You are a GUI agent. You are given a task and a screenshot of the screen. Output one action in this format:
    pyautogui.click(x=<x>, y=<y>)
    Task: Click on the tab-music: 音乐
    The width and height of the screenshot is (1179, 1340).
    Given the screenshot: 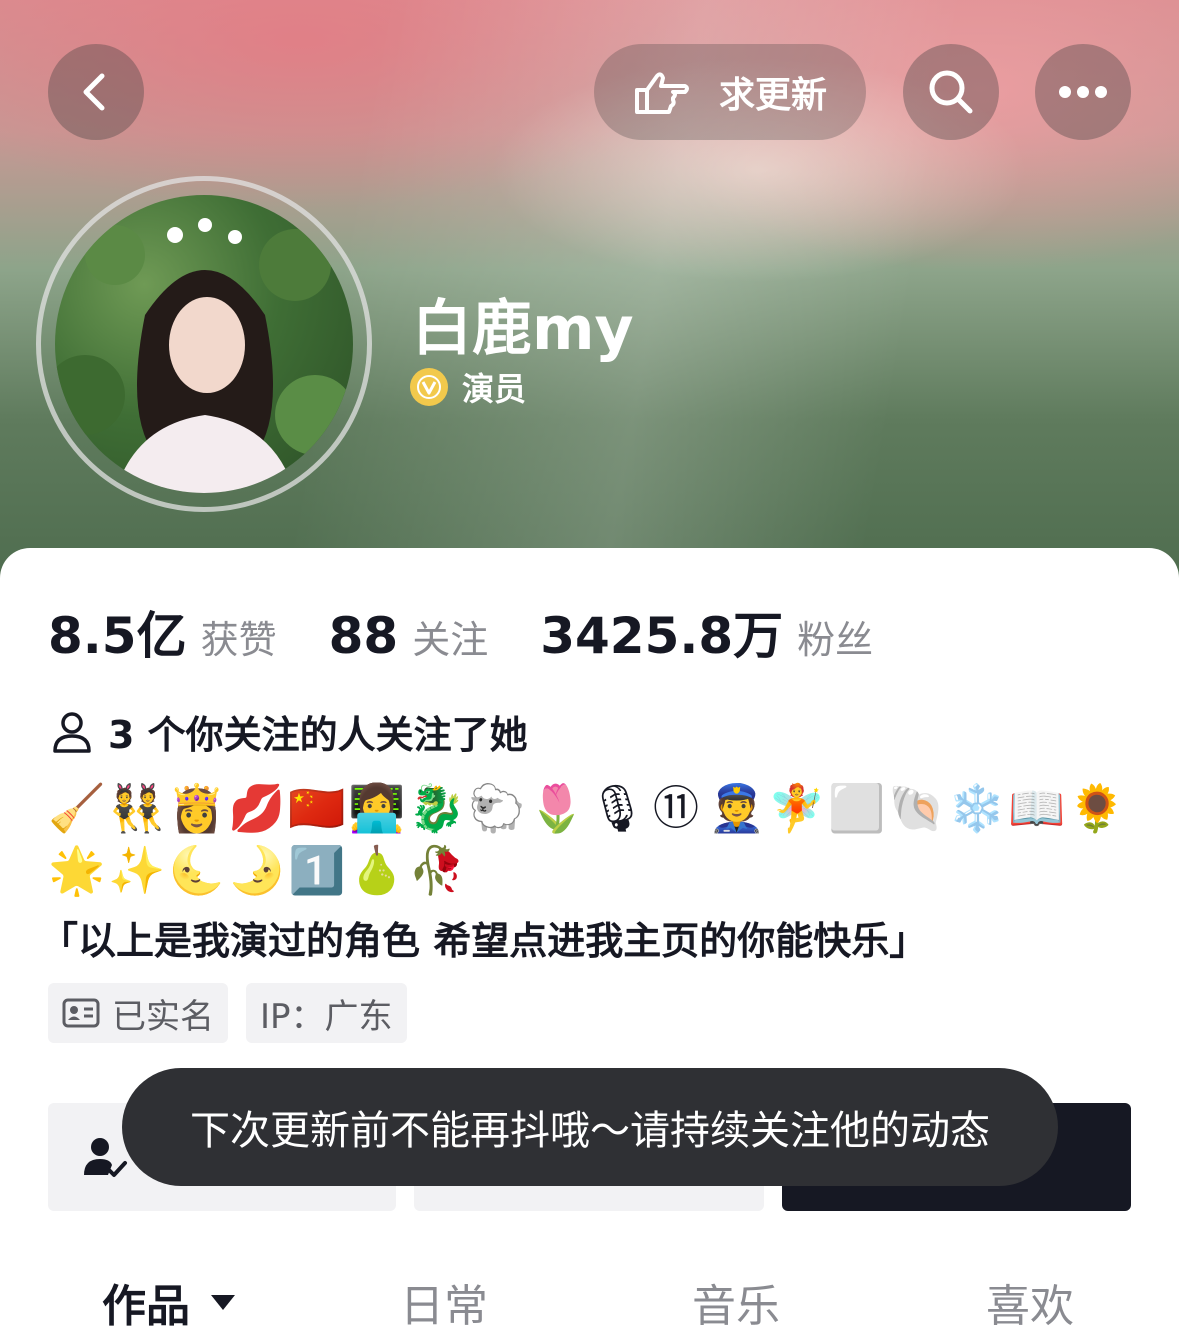 What is the action you would take?
    pyautogui.click(x=736, y=1302)
    